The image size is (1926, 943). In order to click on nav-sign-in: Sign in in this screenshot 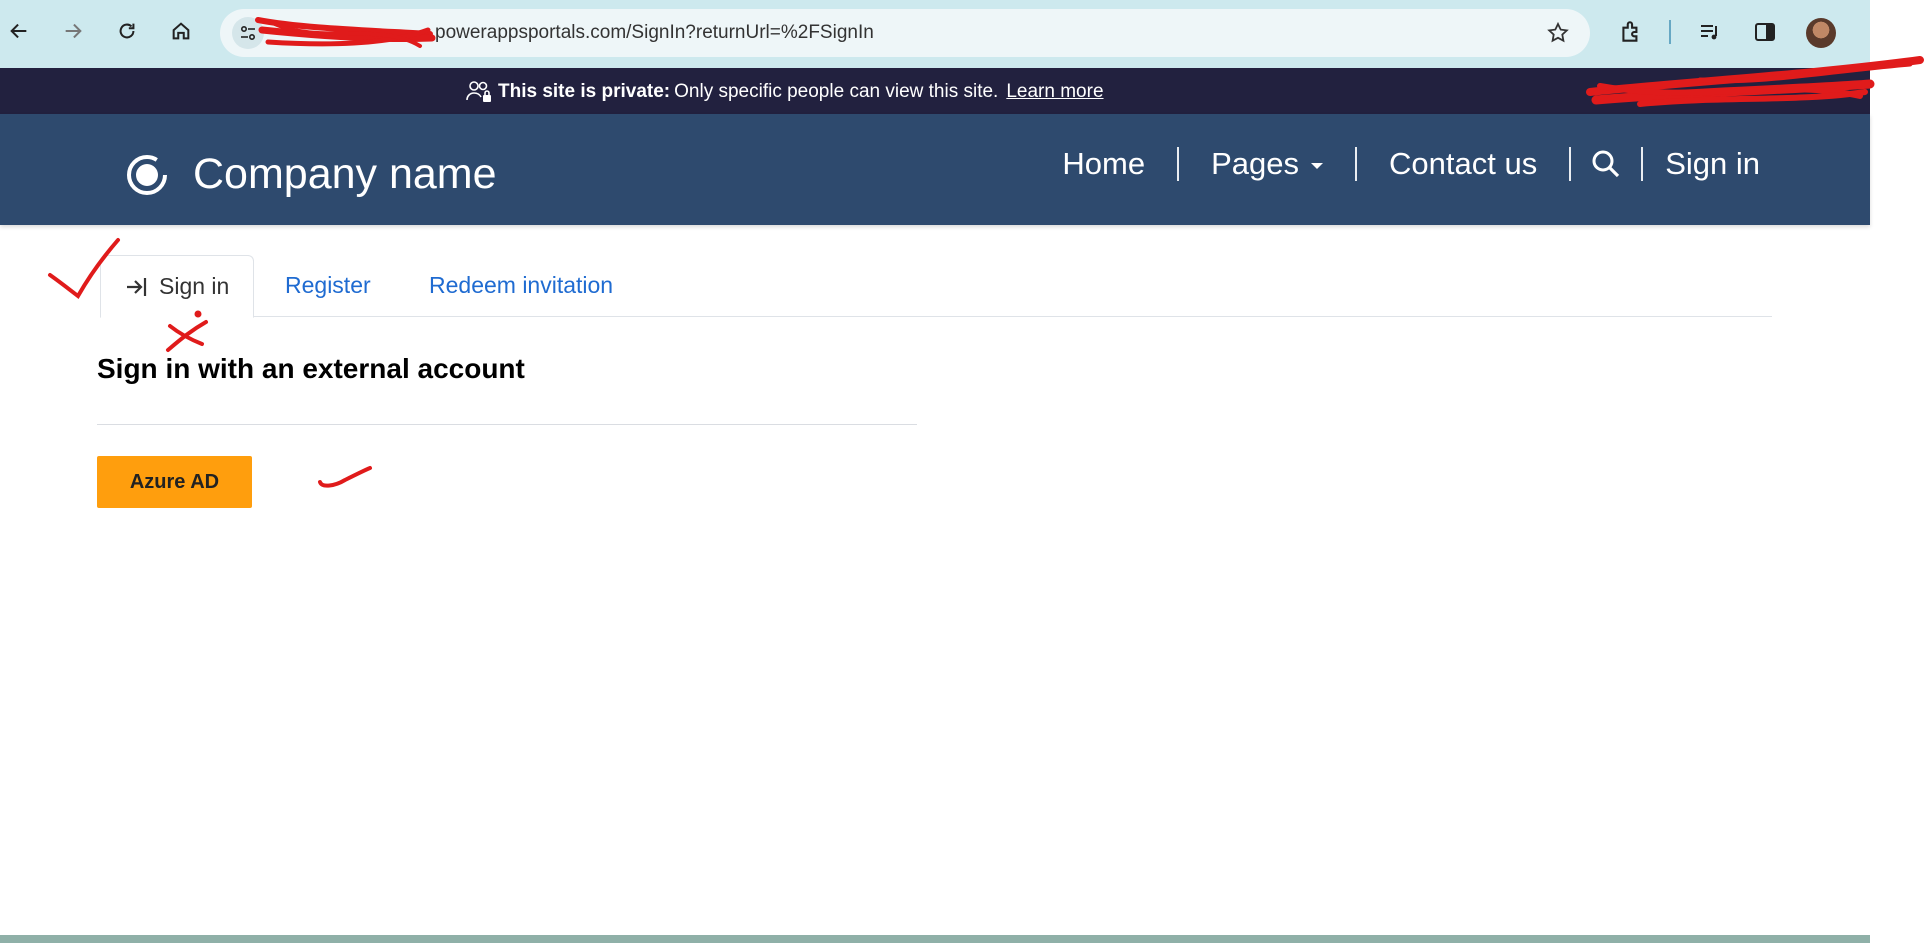, I will do `click(1701, 164)`.